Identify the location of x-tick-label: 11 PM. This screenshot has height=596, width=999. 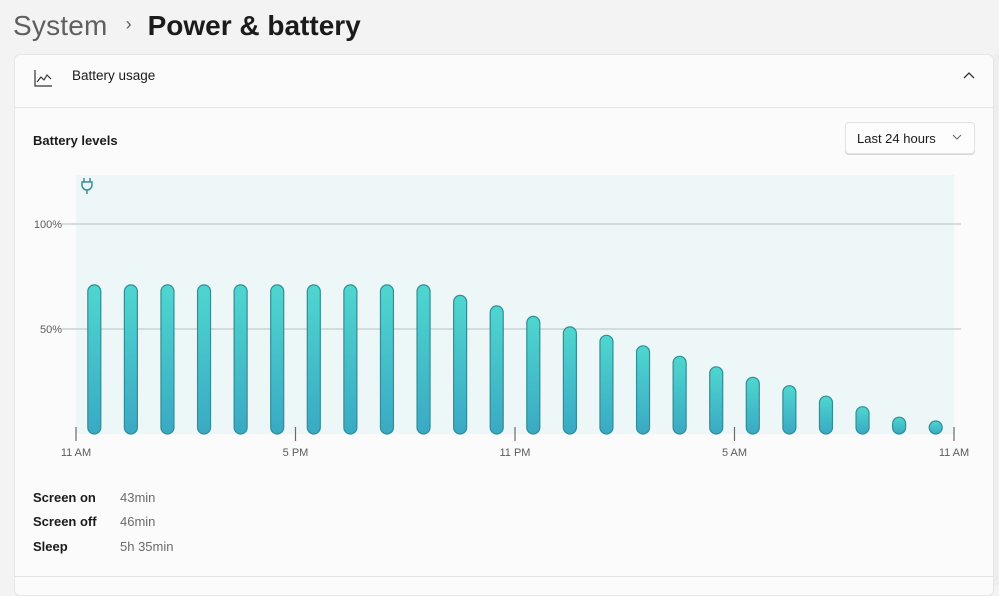
(515, 453).